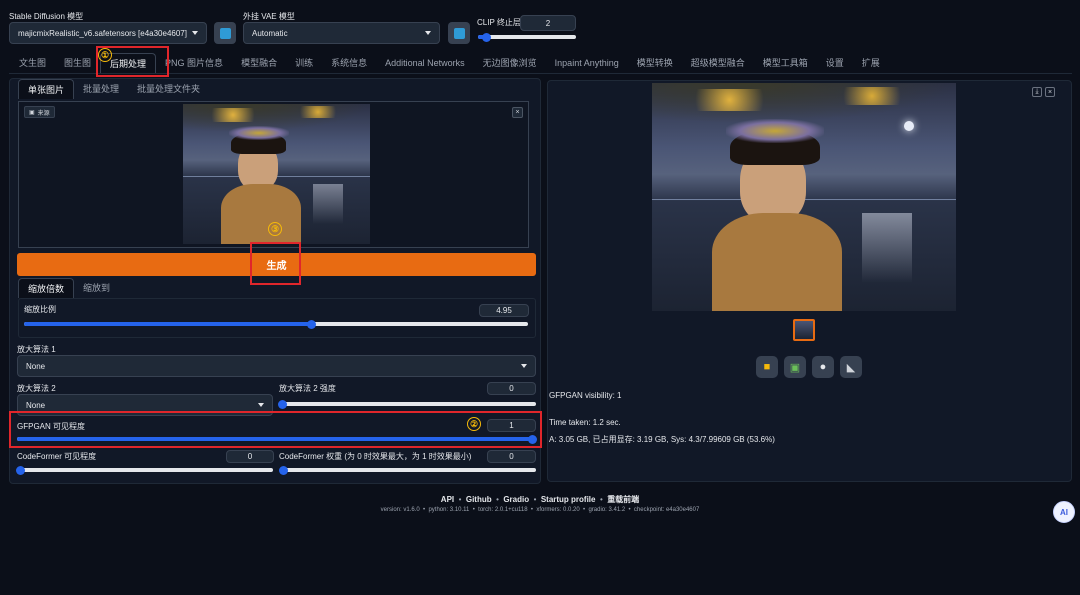 This screenshot has height=595, width=1080. I want to click on scale-tabs: 缩放倍数 缩放到, so click(68, 288).